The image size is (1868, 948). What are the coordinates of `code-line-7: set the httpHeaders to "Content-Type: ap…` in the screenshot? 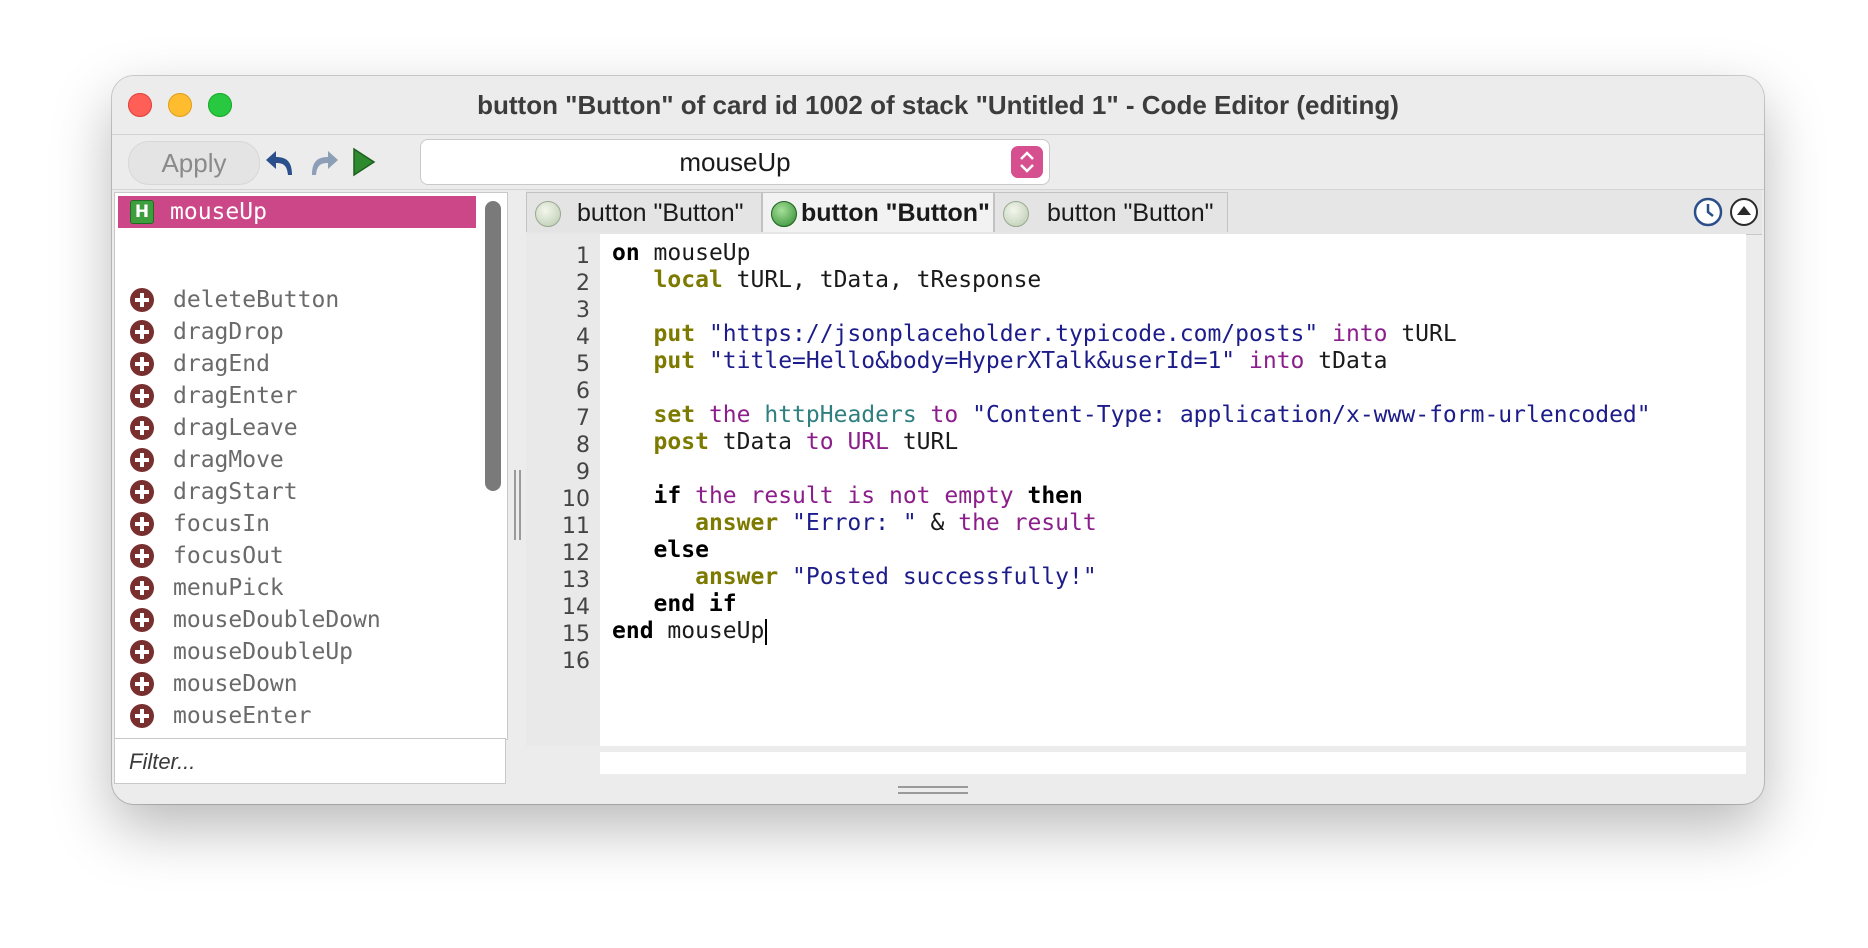 It's located at (1131, 415).